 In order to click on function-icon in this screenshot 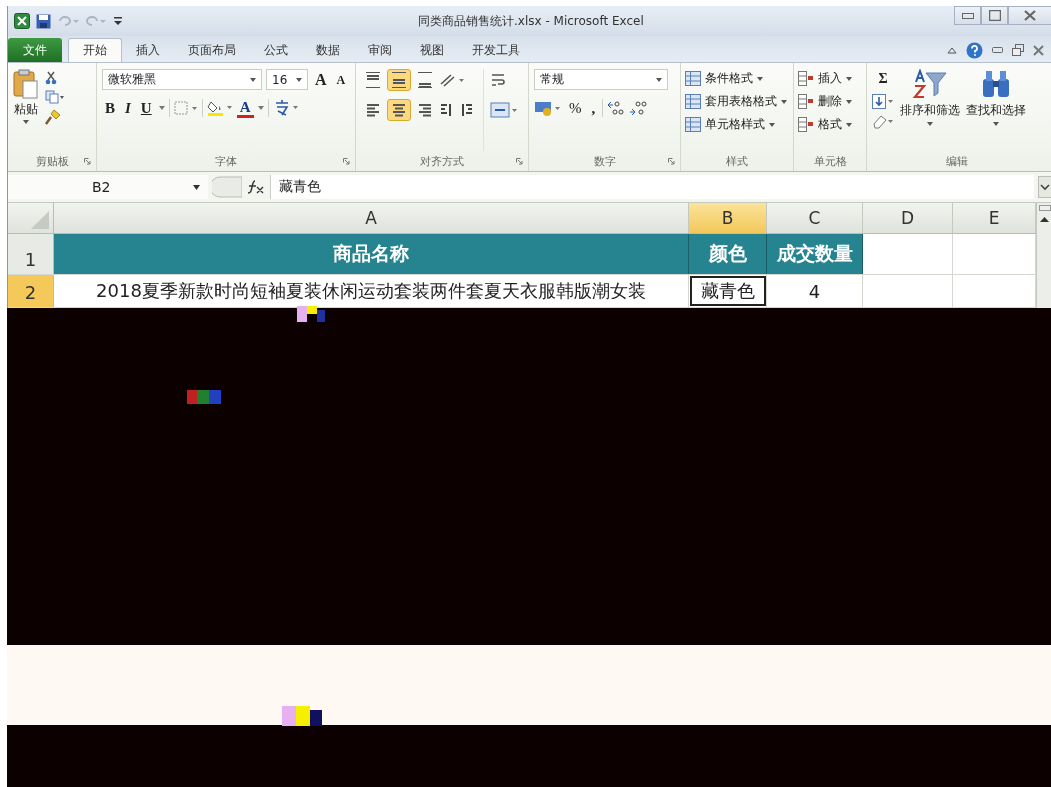, I will do `click(256, 187)`.